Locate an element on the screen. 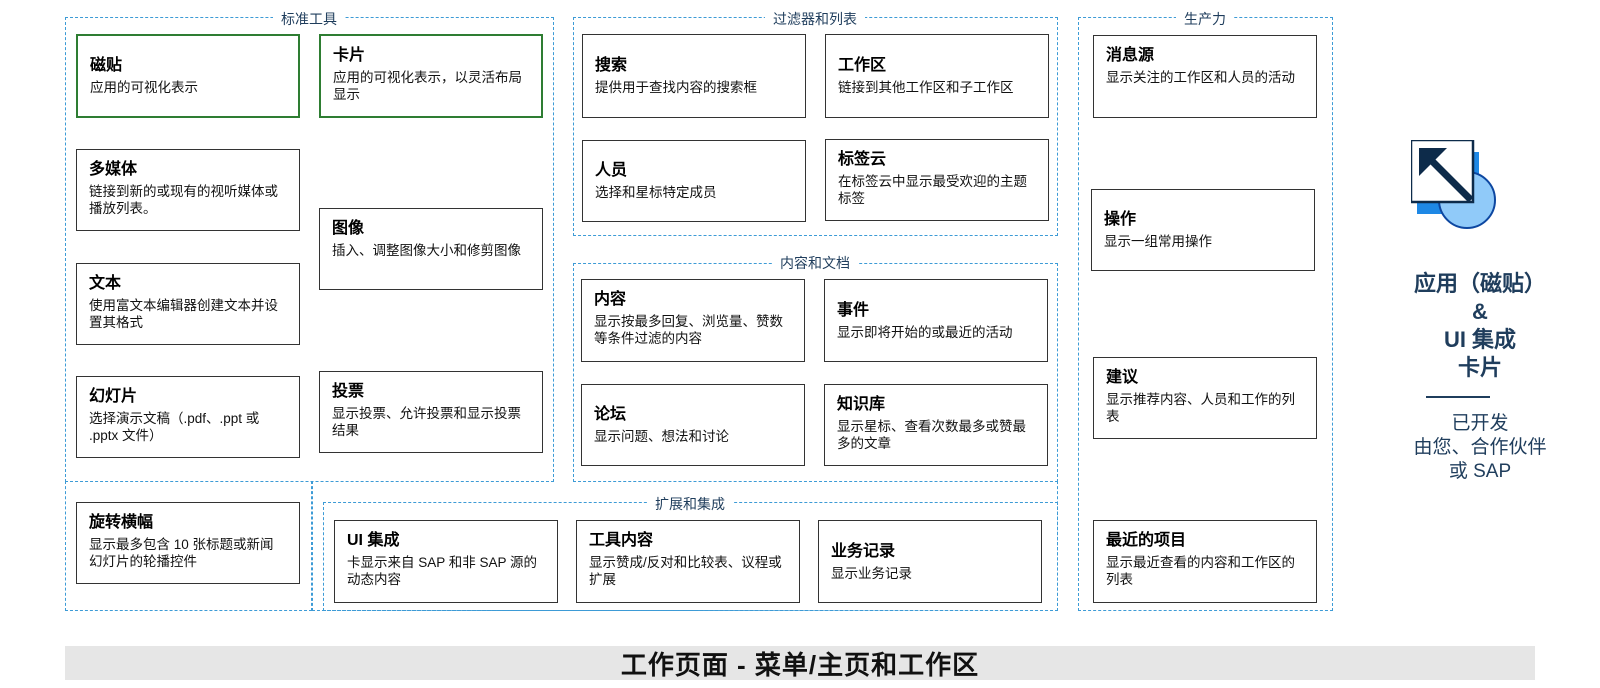 Image resolution: width=1600 pixels, height=688 pixels. side-subtitle: 已开发 由您、合作伙伴 或 SAP is located at coordinates (1480, 448).